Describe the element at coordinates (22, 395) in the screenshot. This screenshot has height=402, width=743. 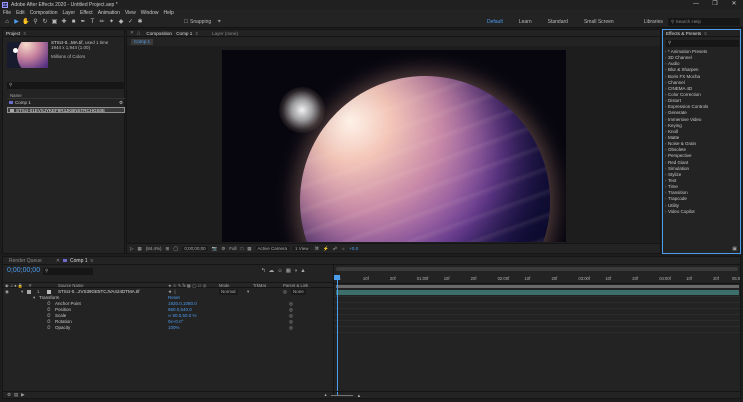
I see `in-out-toggle-icon: ▶` at that location.